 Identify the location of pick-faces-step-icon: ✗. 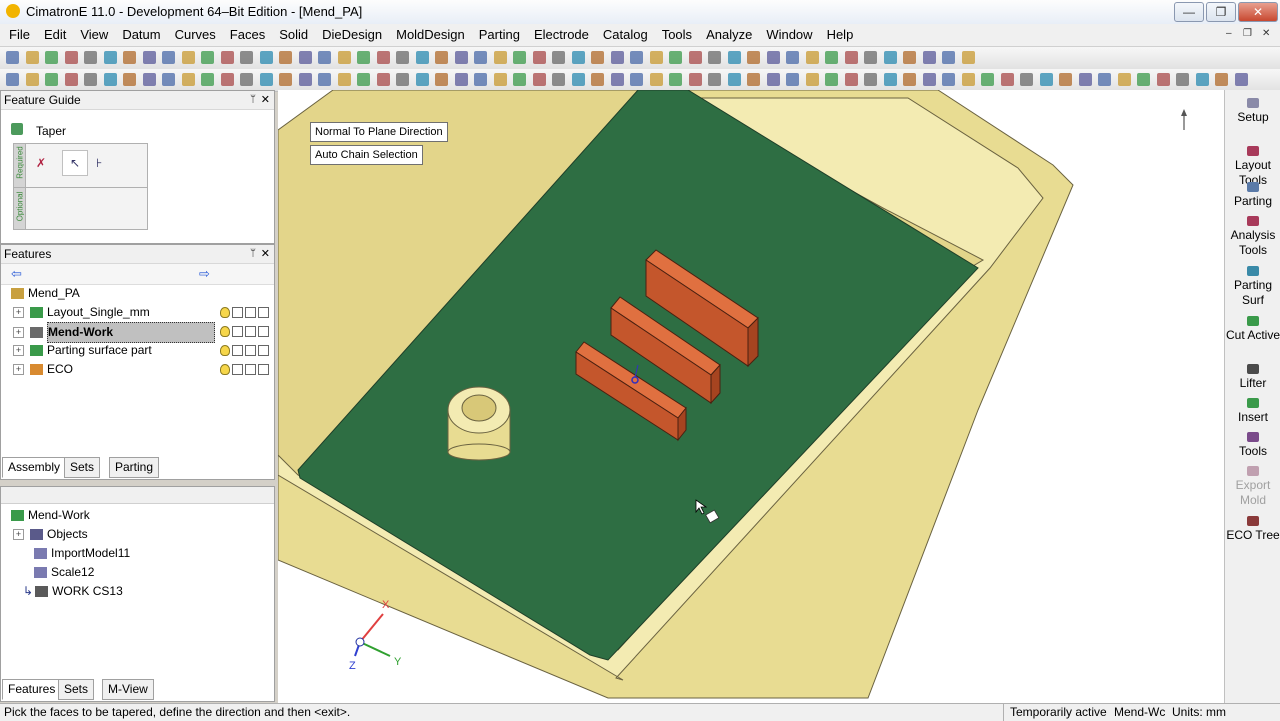
(41, 163).